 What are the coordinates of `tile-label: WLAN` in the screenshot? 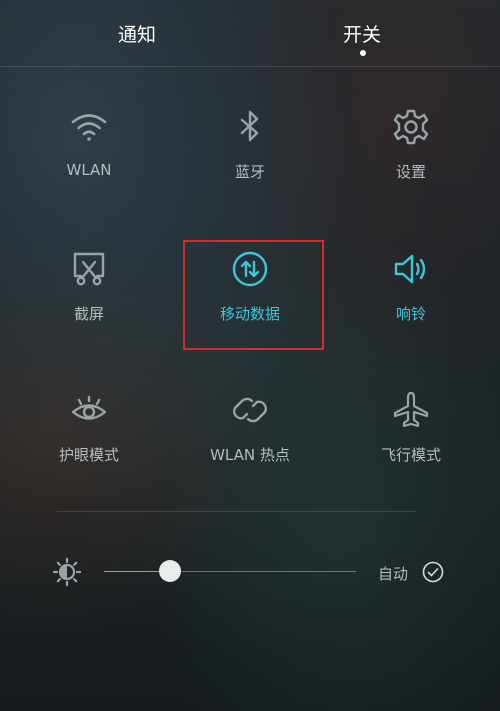 It's located at (89, 170).